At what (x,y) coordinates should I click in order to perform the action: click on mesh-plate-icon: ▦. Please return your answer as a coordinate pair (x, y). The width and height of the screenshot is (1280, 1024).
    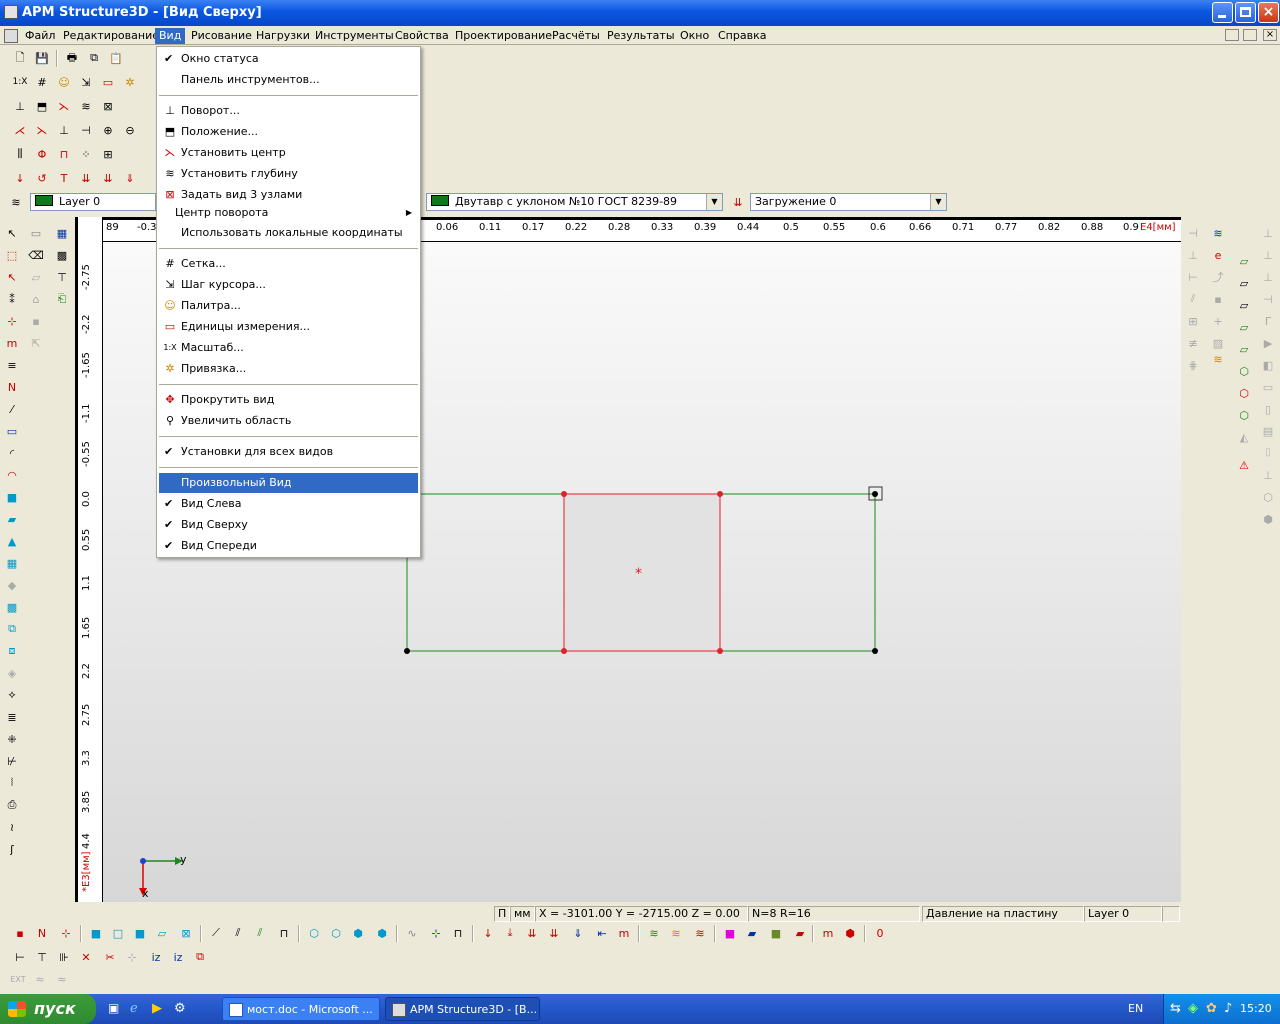
    Looking at the image, I should click on (12, 563).